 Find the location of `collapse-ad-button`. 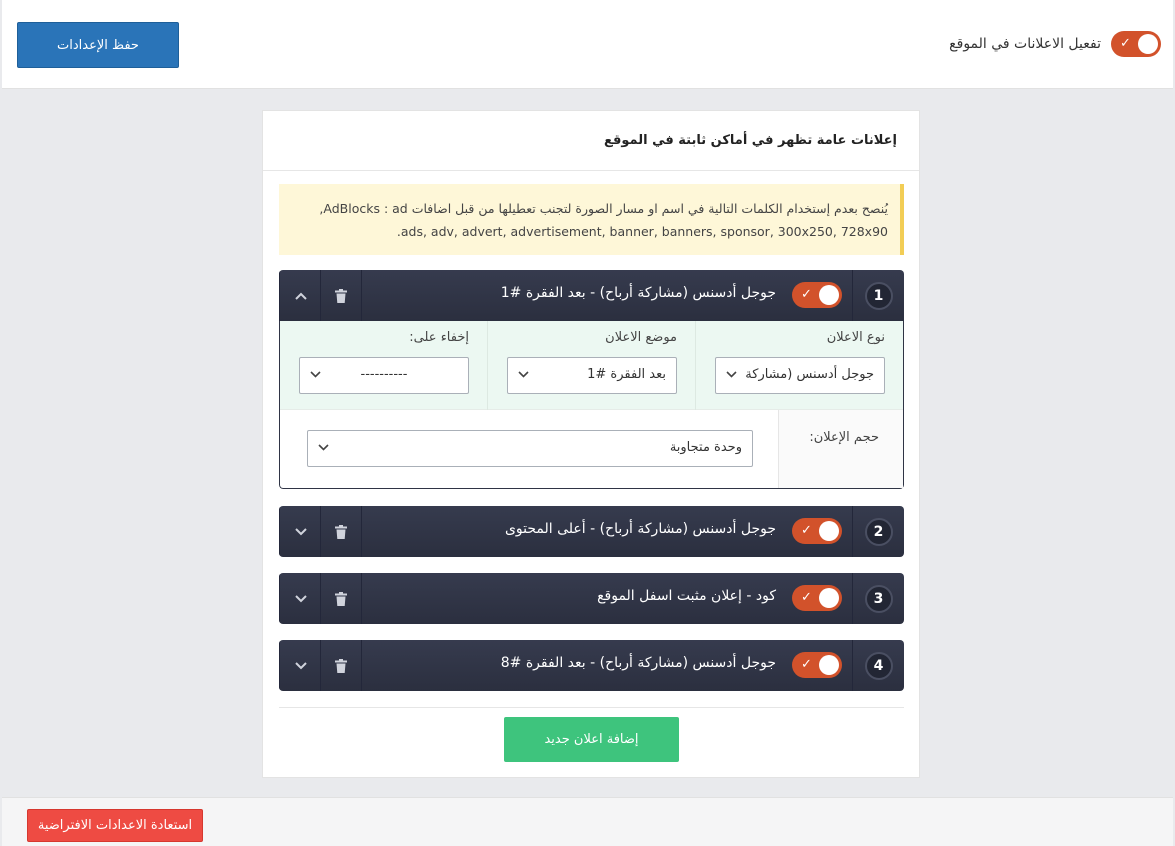

collapse-ad-button is located at coordinates (300, 295).